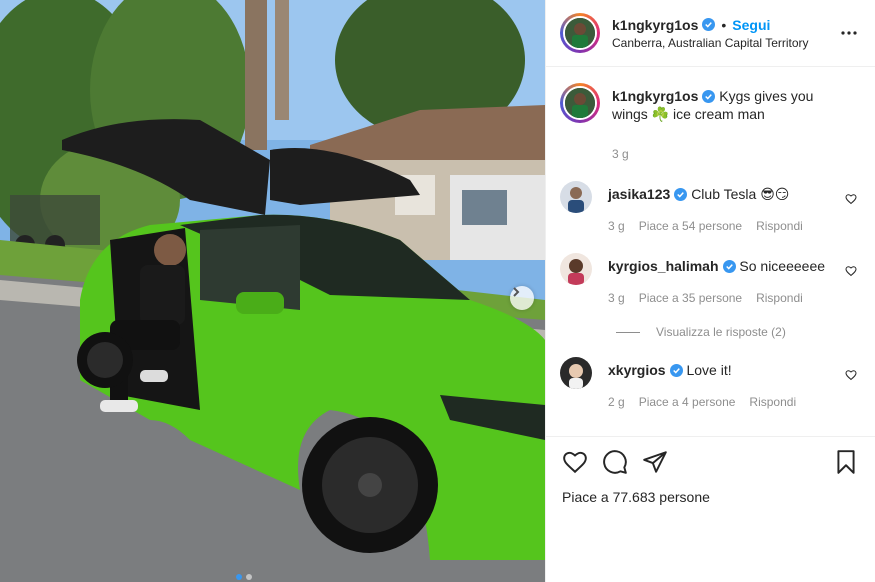 Image resolution: width=875 pixels, height=582 pixels. I want to click on comment-text: Club Tesla 😎😏, so click(740, 194).